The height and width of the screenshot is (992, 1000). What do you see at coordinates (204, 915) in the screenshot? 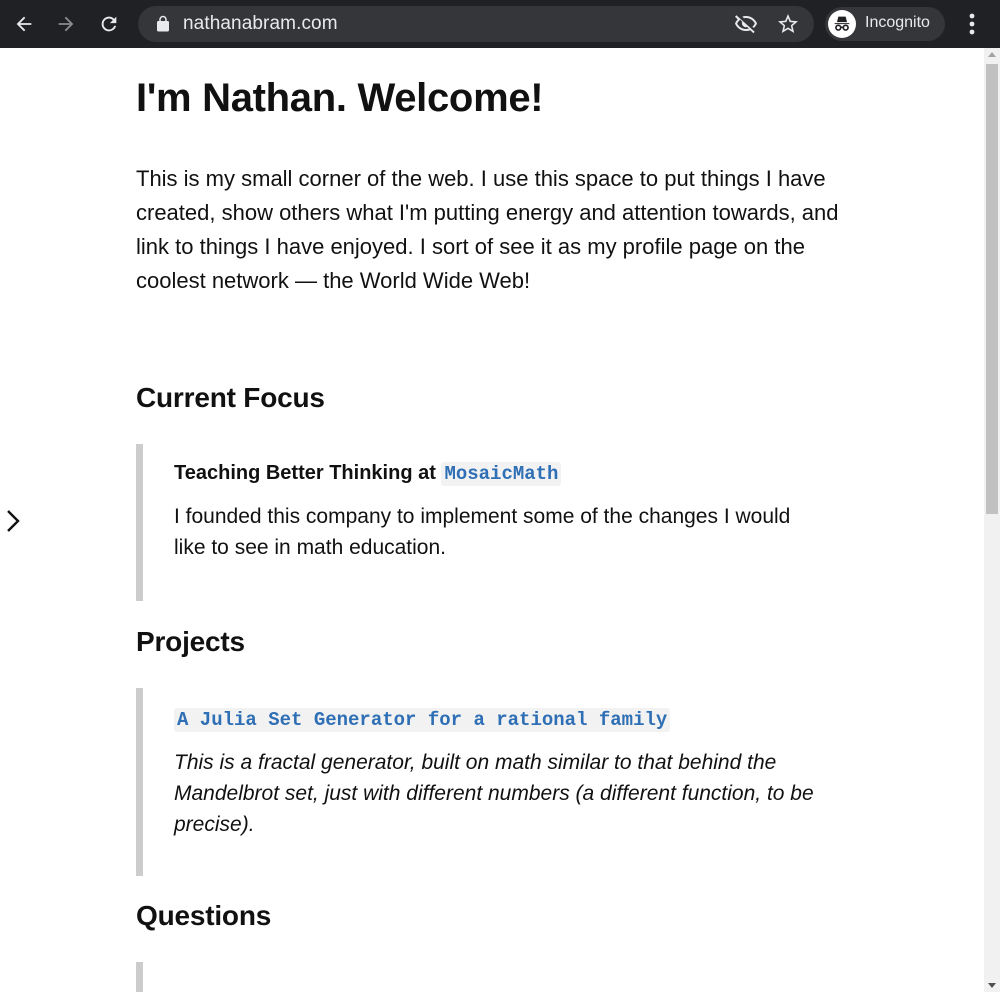
I see `section-heading-questions: Questions` at bounding box center [204, 915].